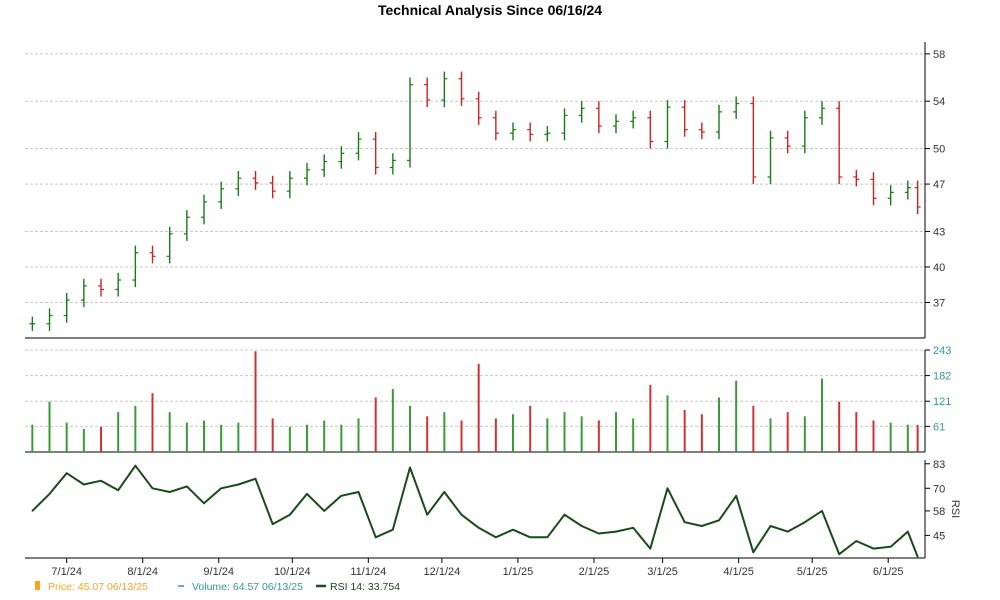  I want to click on price-axis-tick-label: 54, so click(939, 102).